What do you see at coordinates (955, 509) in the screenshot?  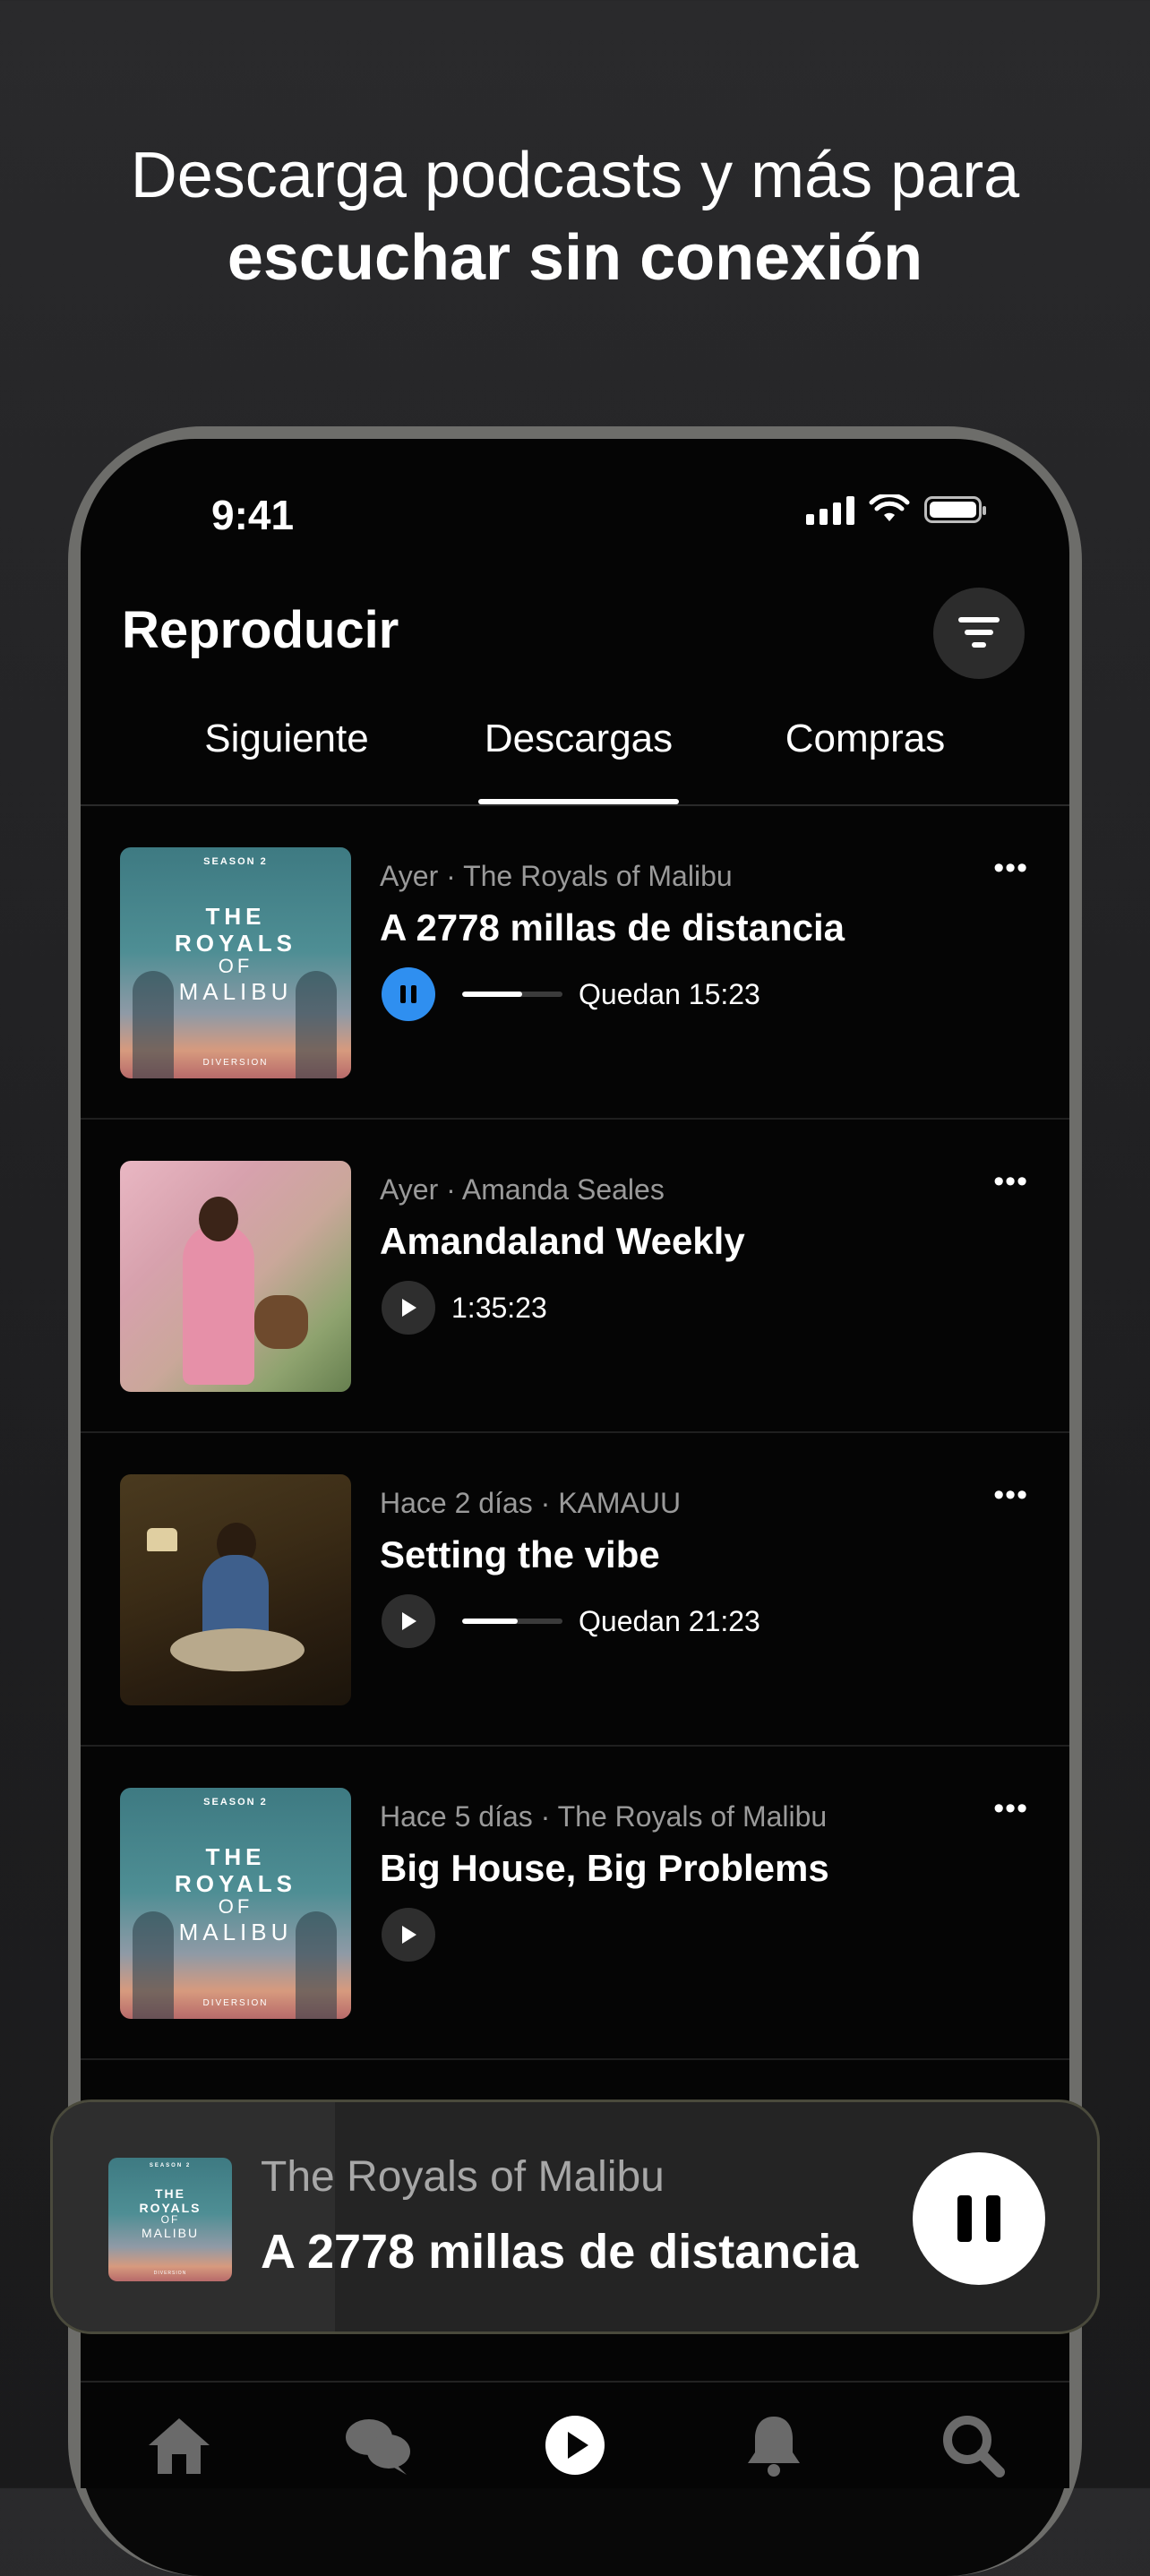 I see `battery-icon` at bounding box center [955, 509].